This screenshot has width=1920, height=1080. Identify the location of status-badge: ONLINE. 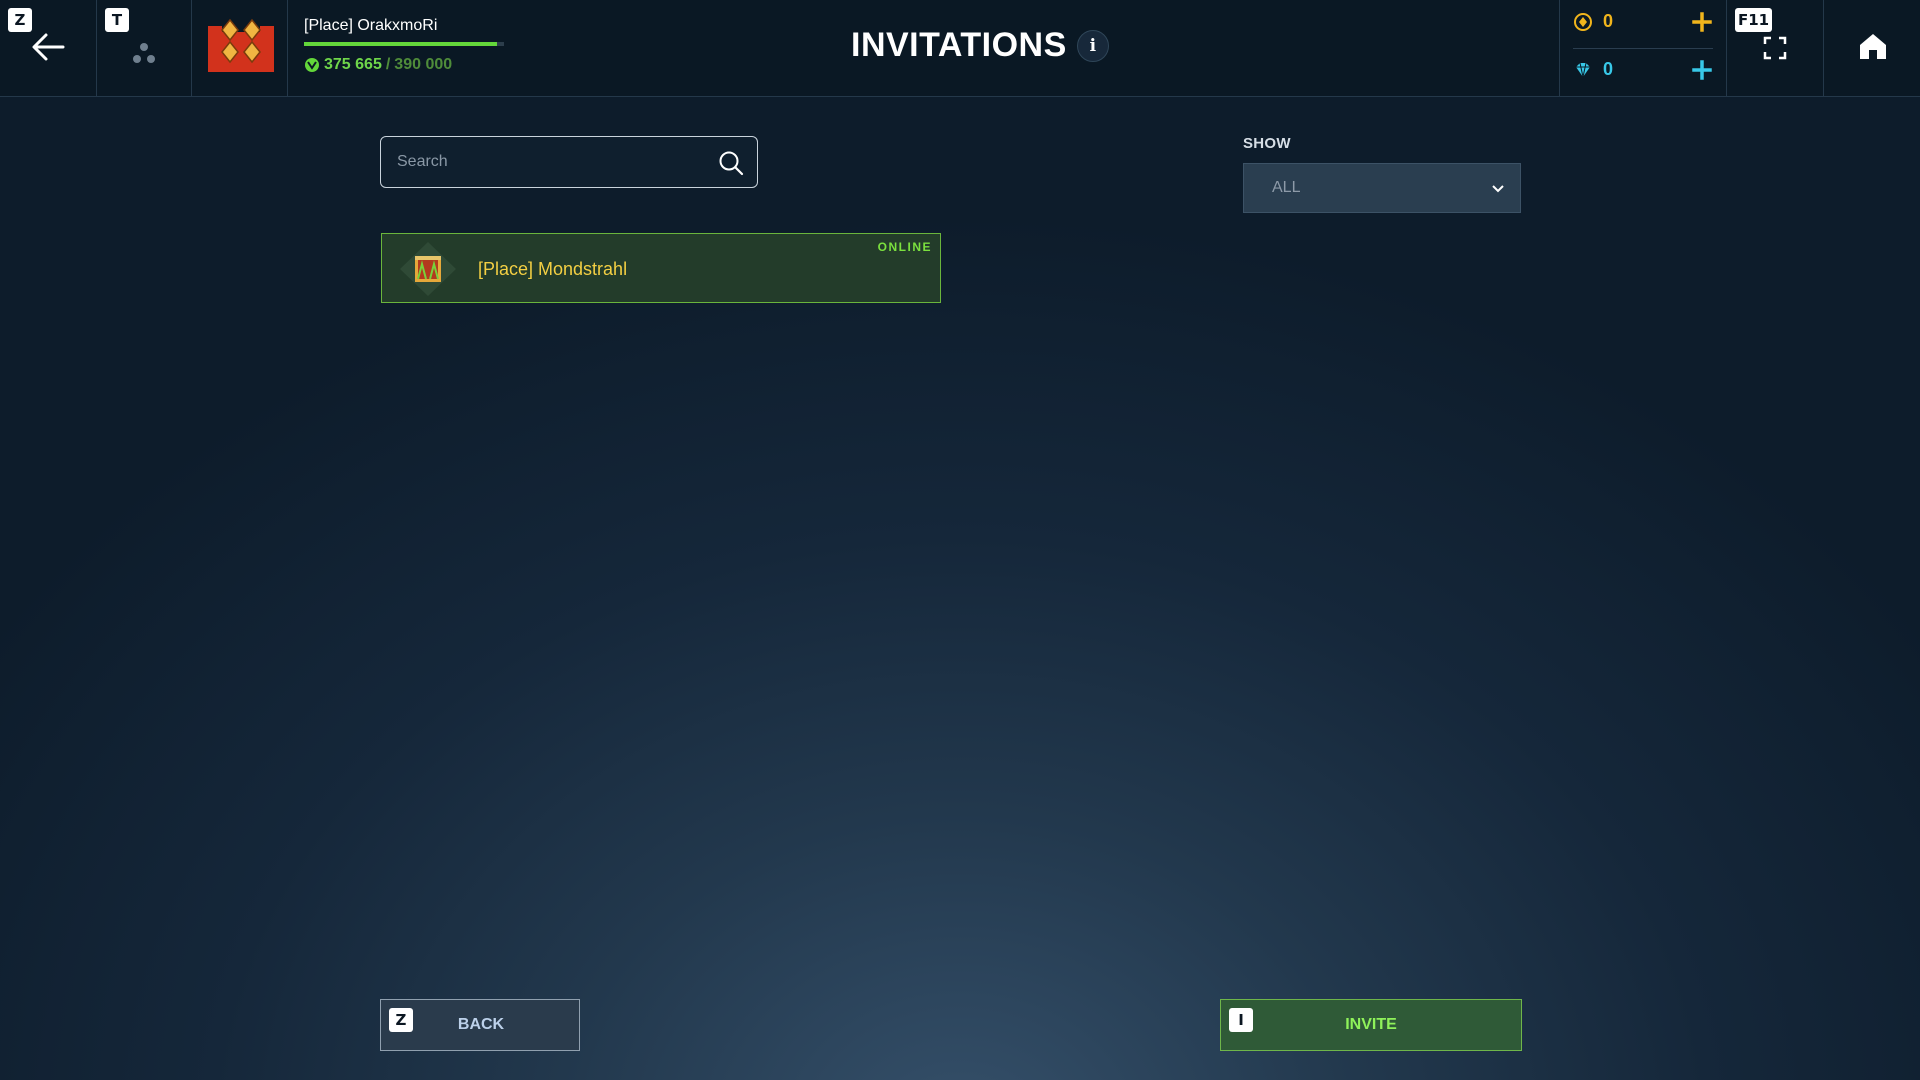
(904, 247).